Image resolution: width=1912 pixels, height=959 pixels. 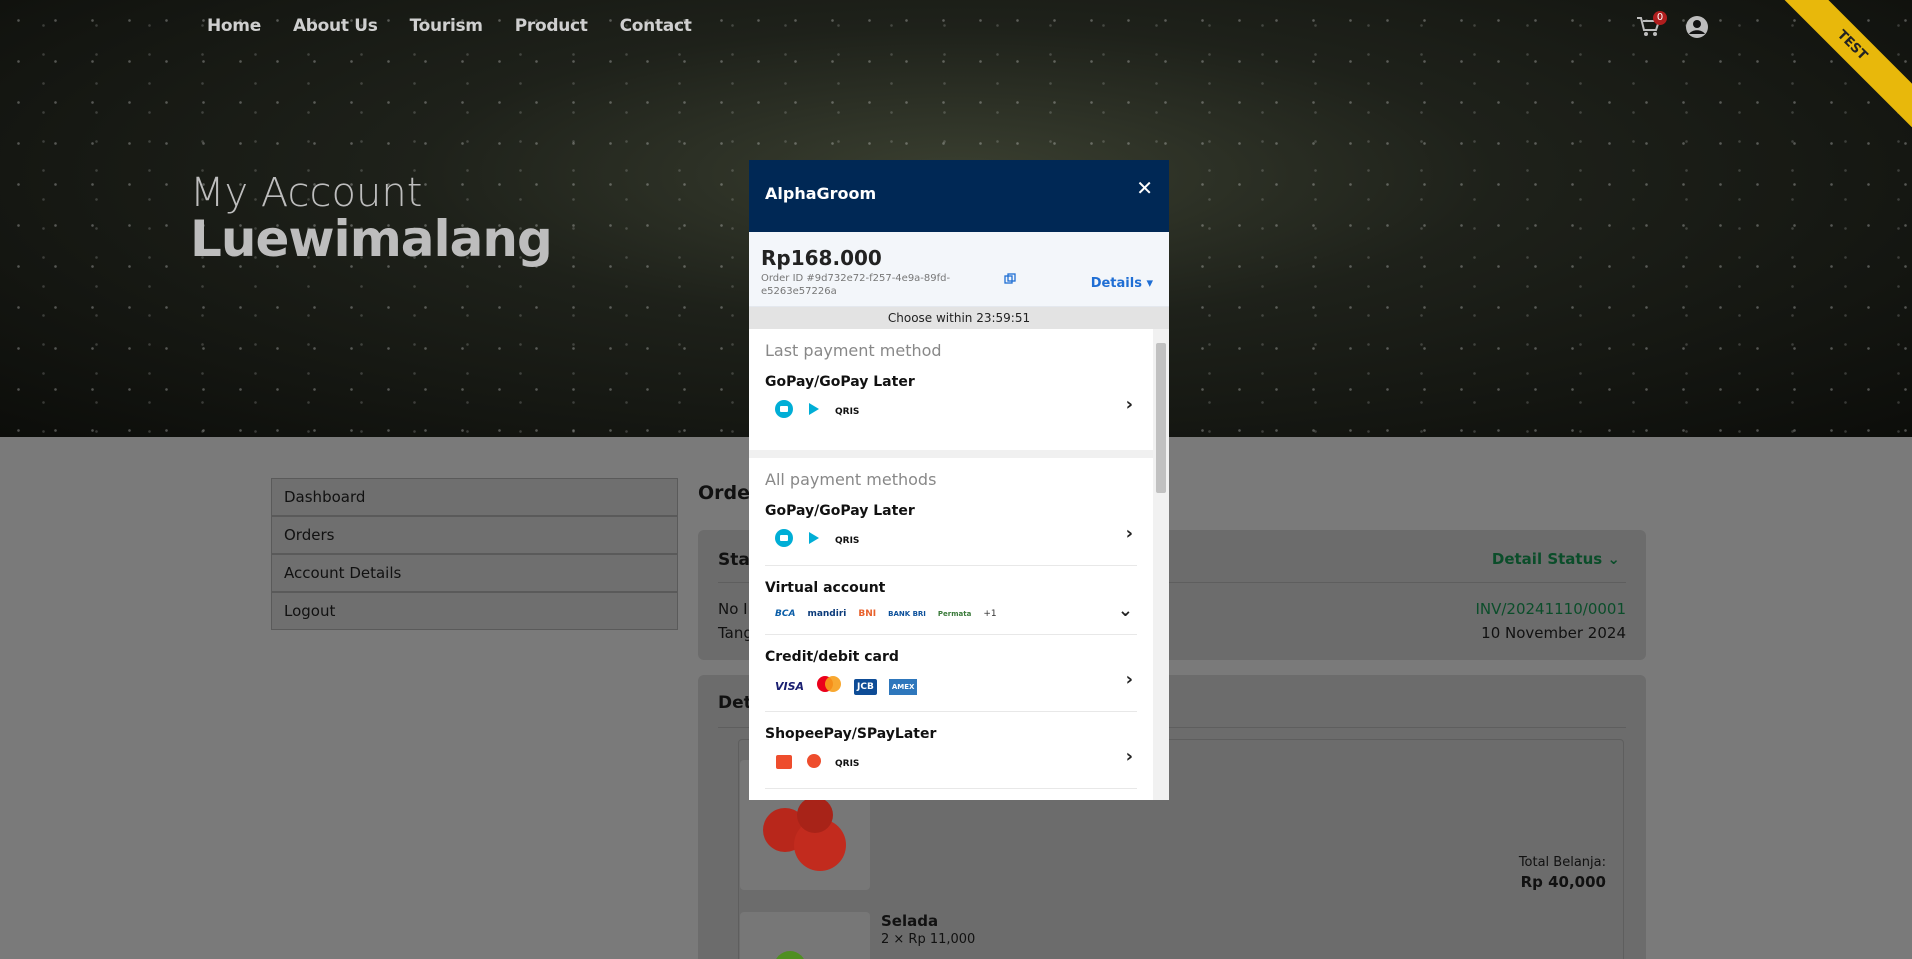 I want to click on last-method-header: Last payment method, so click(x=853, y=350).